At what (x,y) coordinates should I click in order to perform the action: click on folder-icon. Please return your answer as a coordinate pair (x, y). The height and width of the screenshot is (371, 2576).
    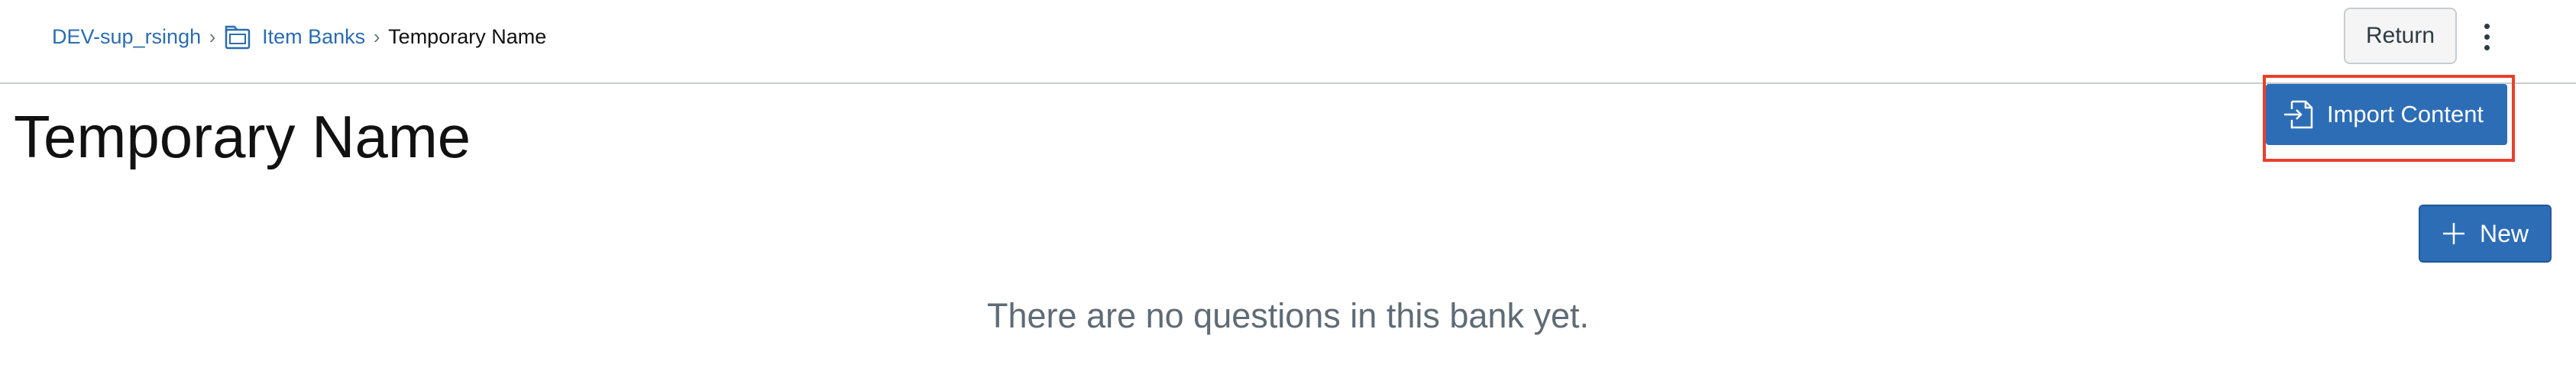
    Looking at the image, I should click on (237, 36).